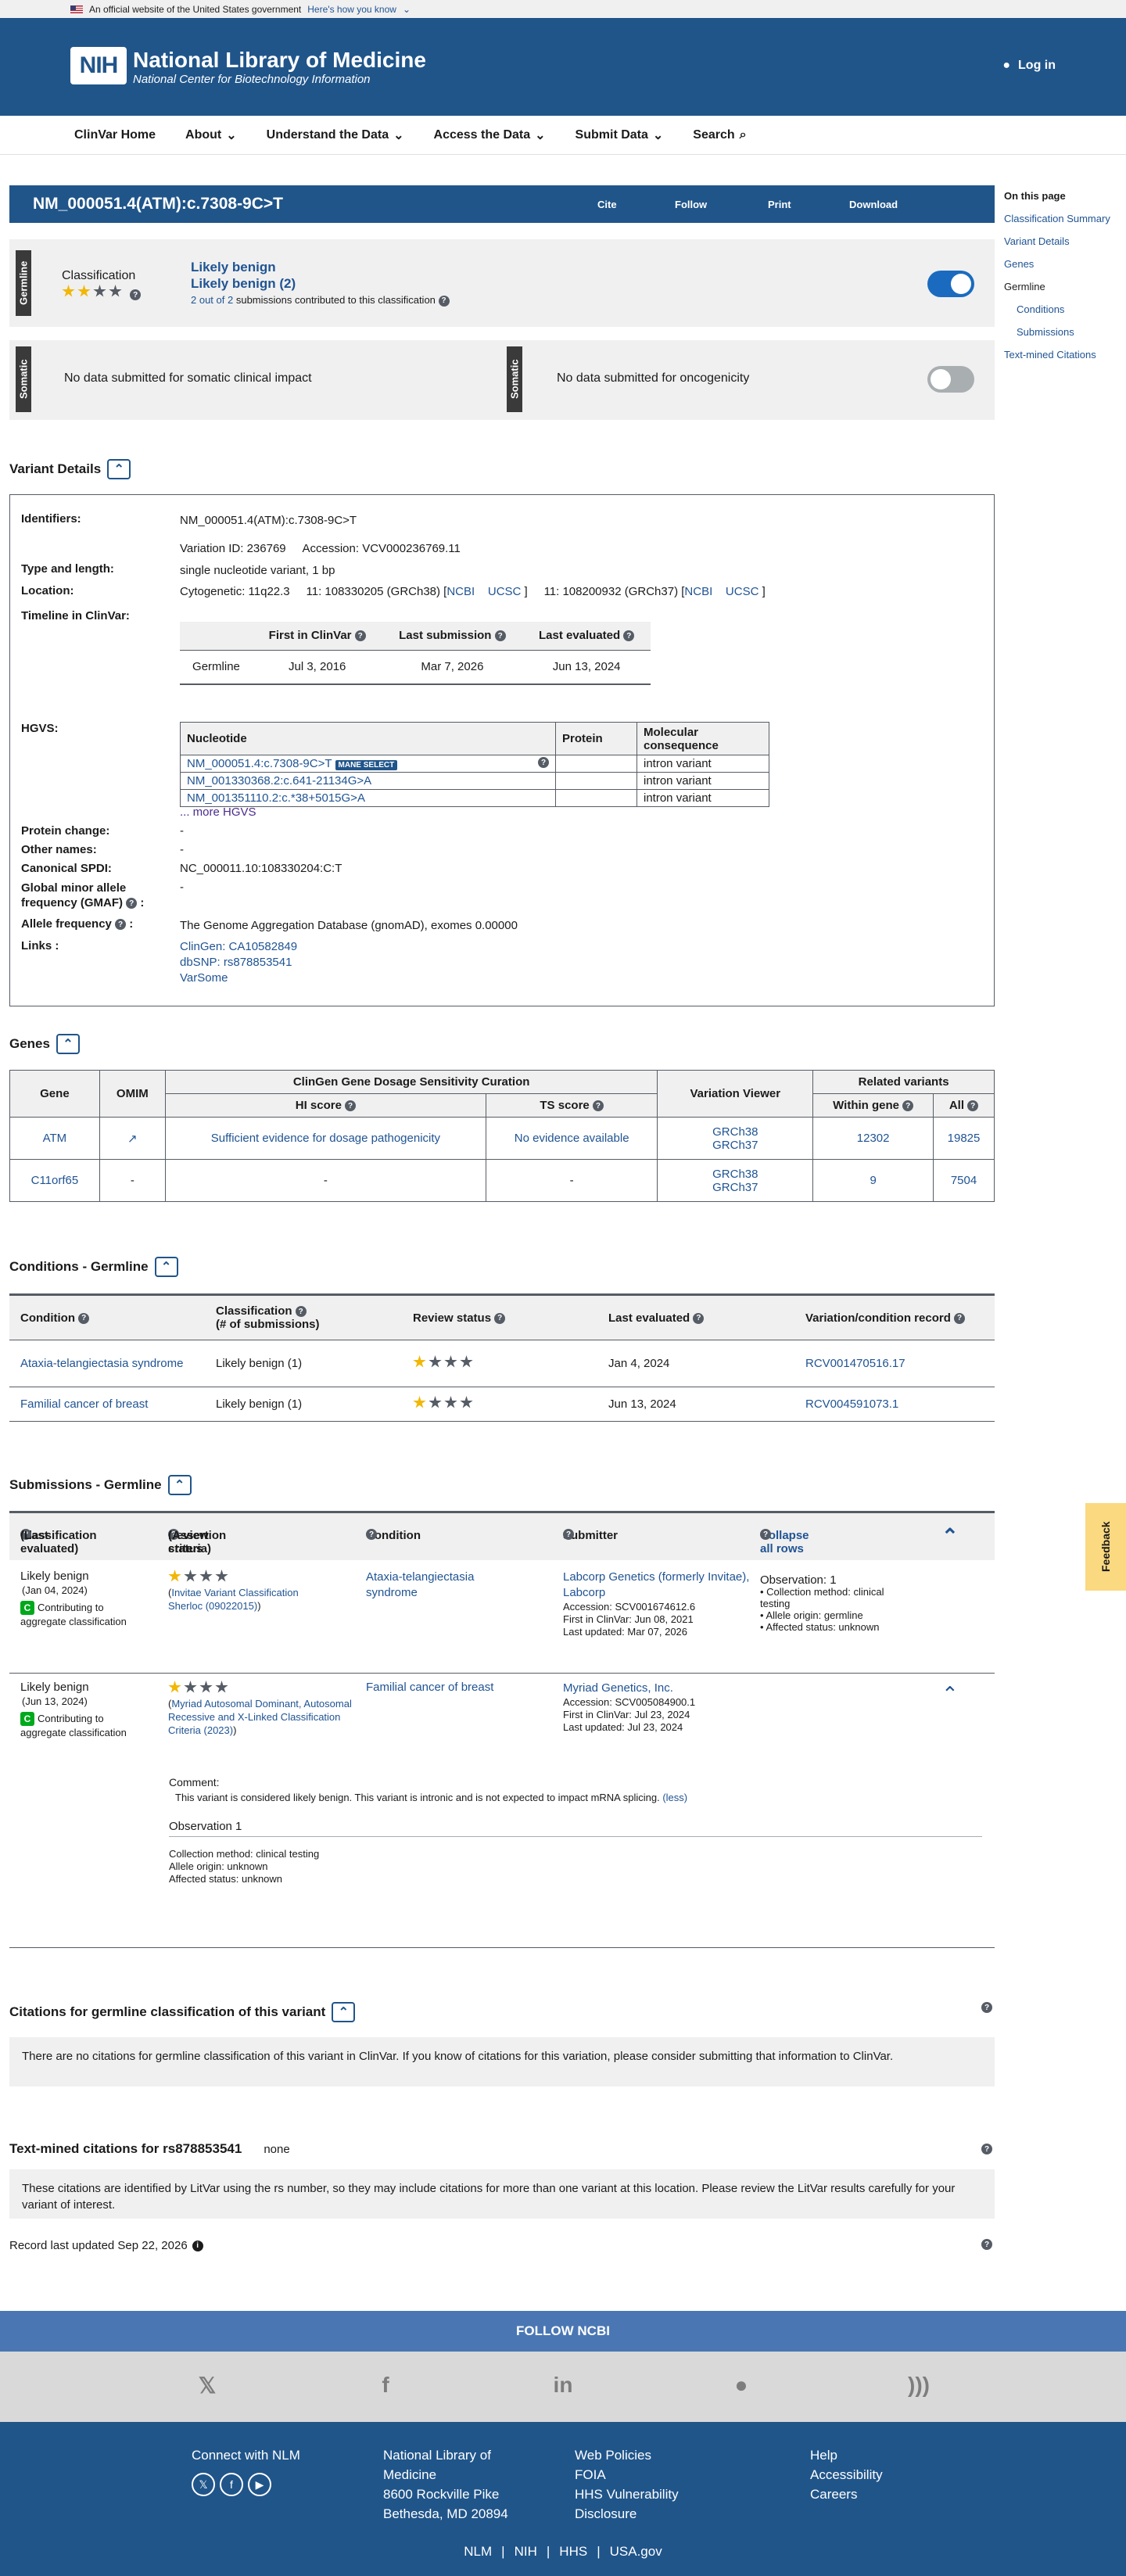  What do you see at coordinates (197, 2245) in the screenshot?
I see `info-icon: i` at bounding box center [197, 2245].